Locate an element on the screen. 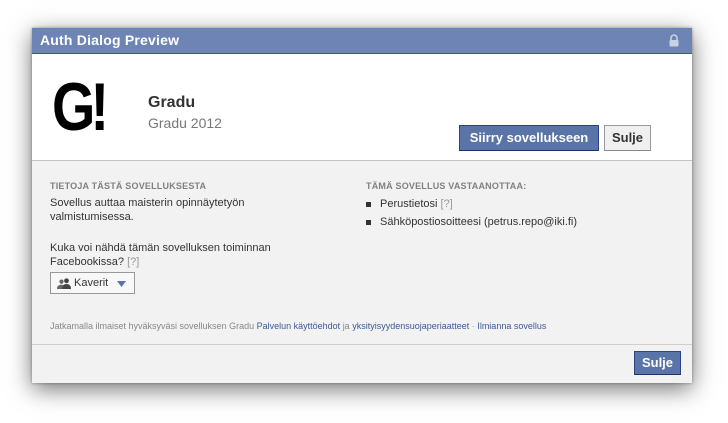 The height and width of the screenshot is (423, 728). report-app-link: Ilmianna sovellus is located at coordinates (511, 326).